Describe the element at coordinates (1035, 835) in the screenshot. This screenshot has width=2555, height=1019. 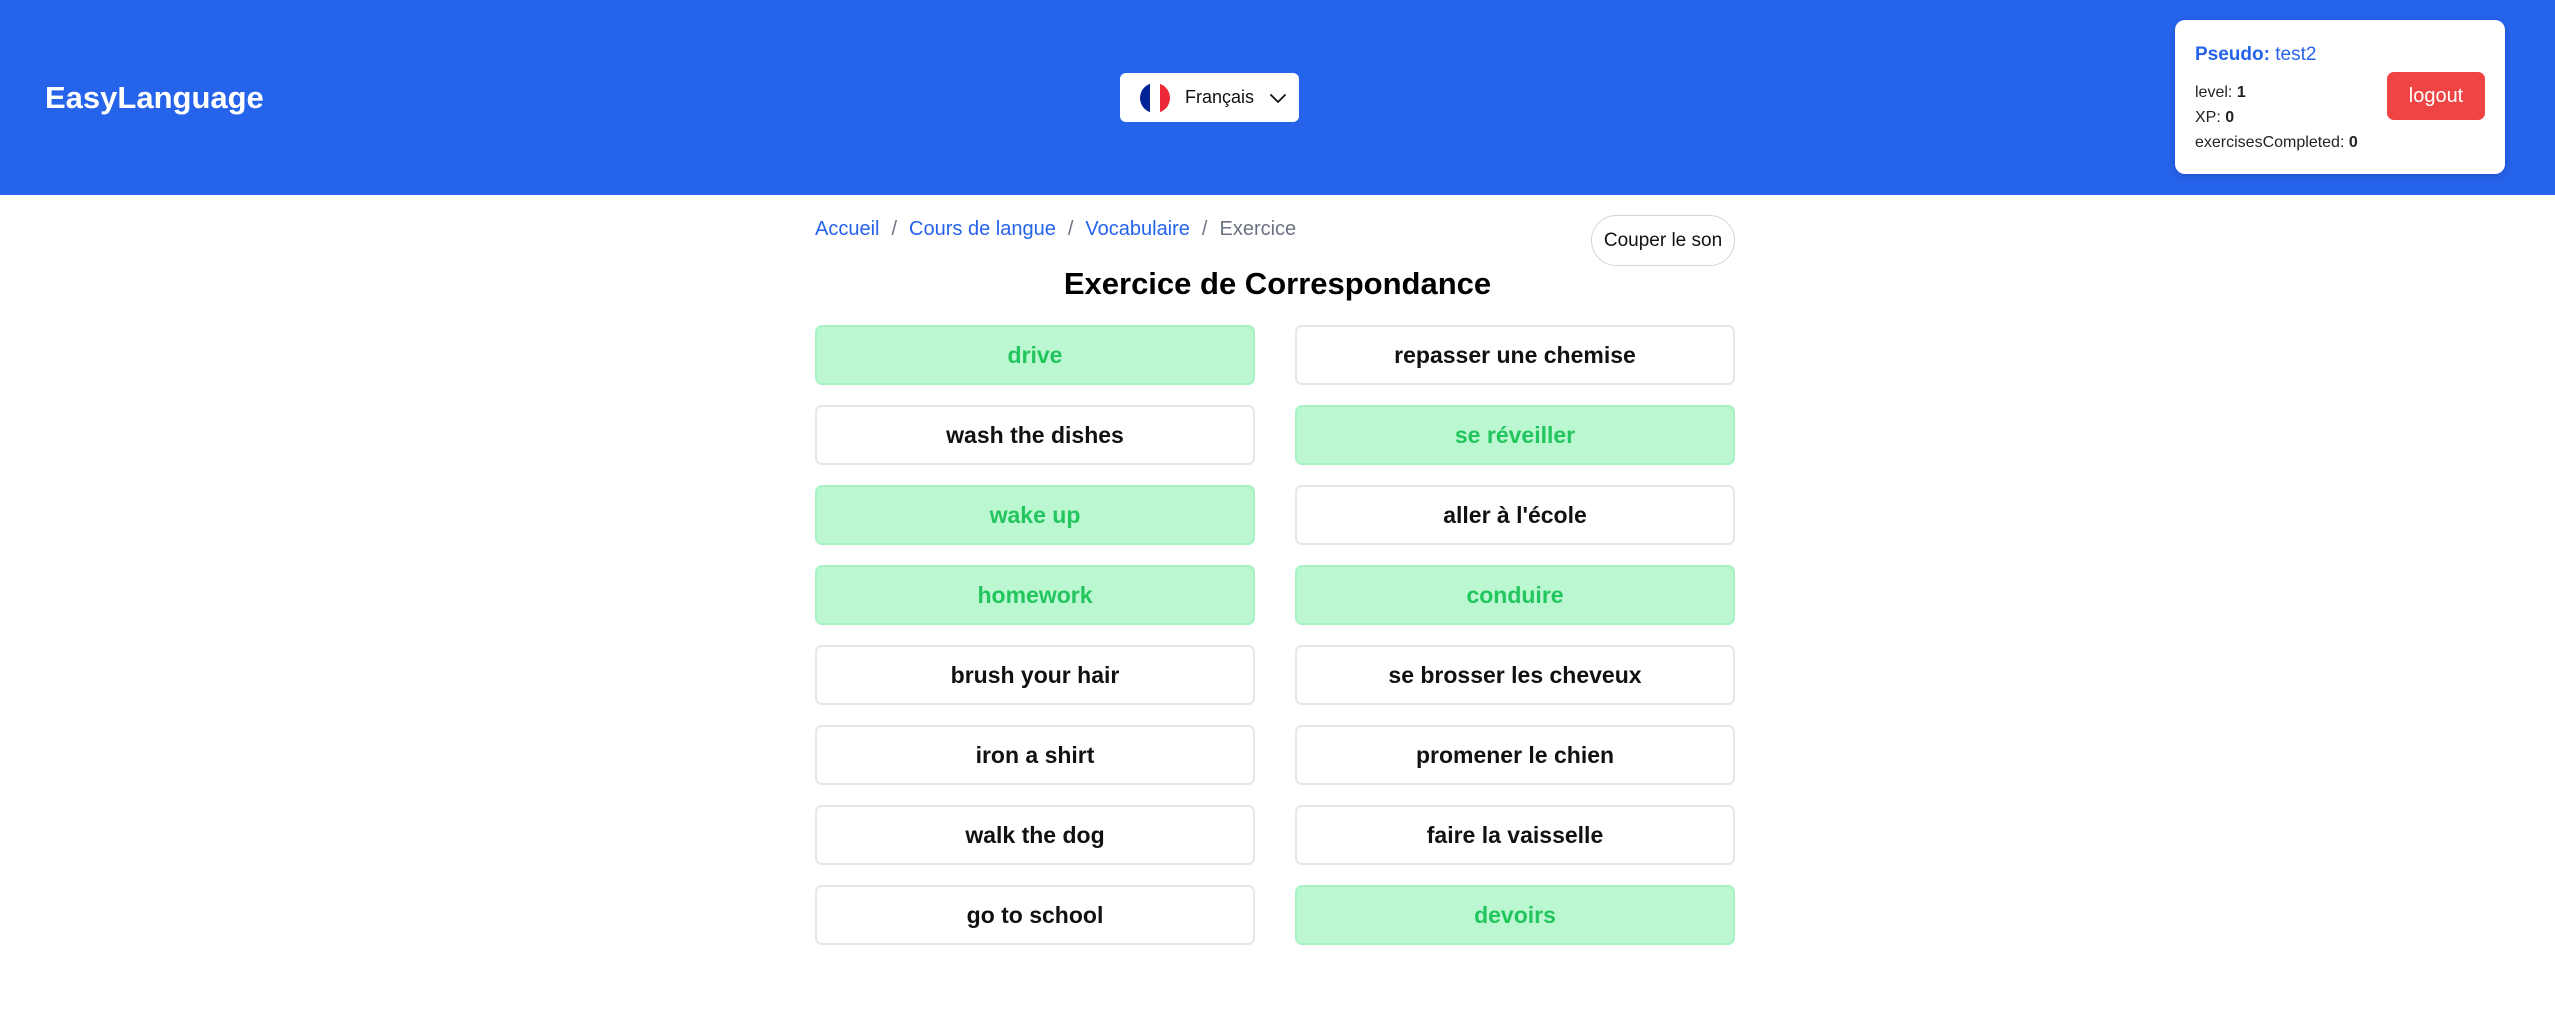
I see `word-card-left-7: walk the dog` at that location.